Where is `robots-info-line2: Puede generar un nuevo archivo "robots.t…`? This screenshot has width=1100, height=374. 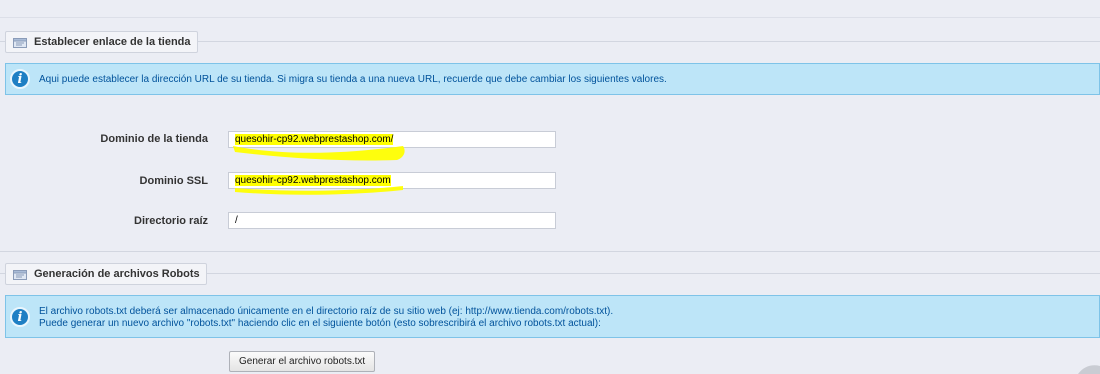 robots-info-line2: Puede generar un nuevo archivo "robots.t… is located at coordinates (320, 323).